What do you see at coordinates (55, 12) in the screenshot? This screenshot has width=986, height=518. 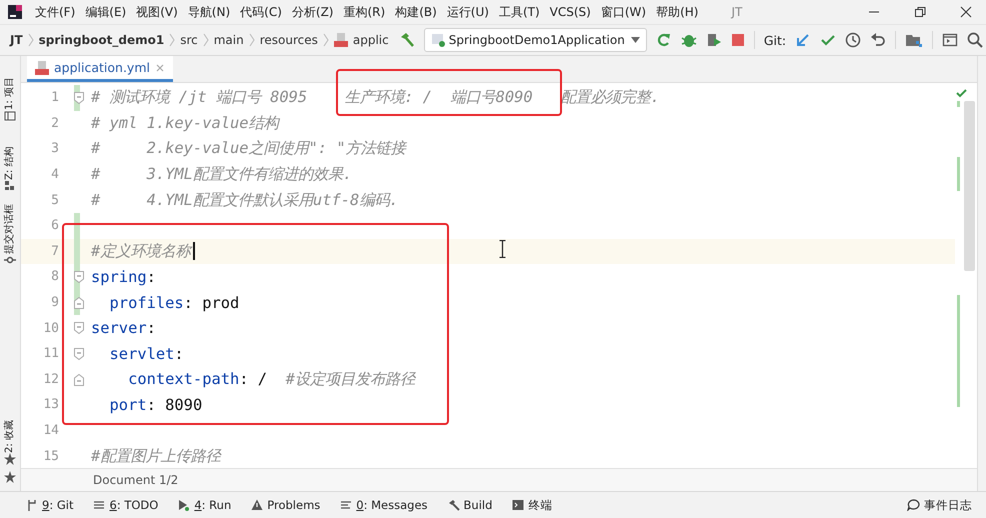 I see `menu-item: 文件(F)` at bounding box center [55, 12].